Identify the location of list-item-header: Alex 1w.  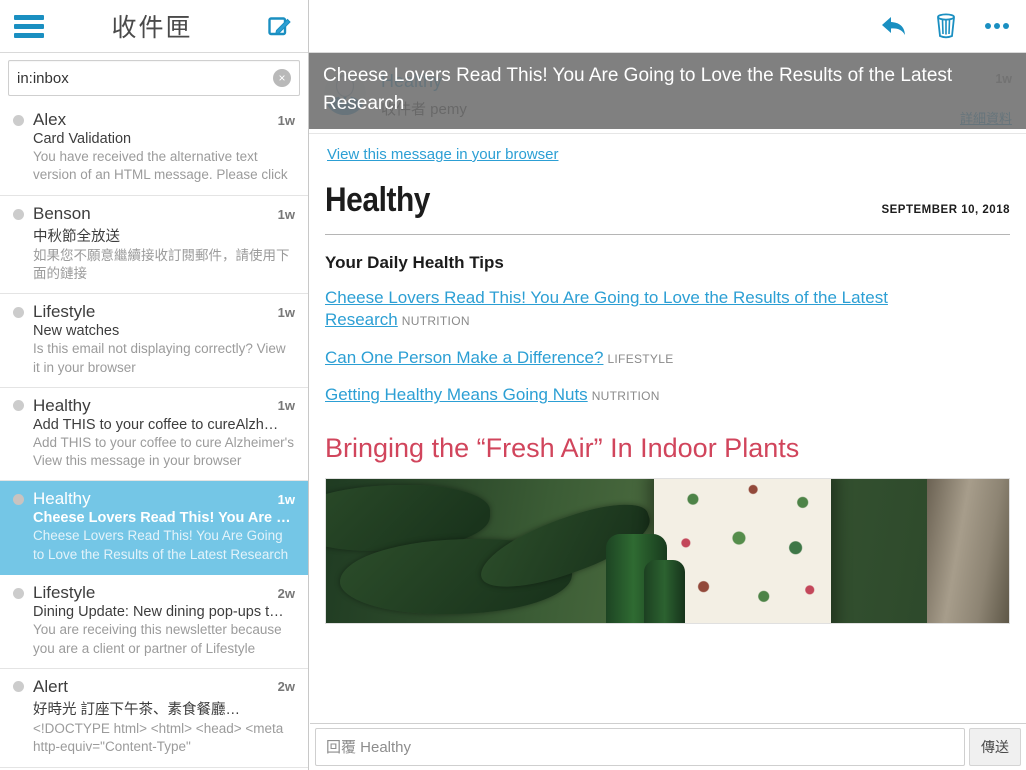
(154, 120).